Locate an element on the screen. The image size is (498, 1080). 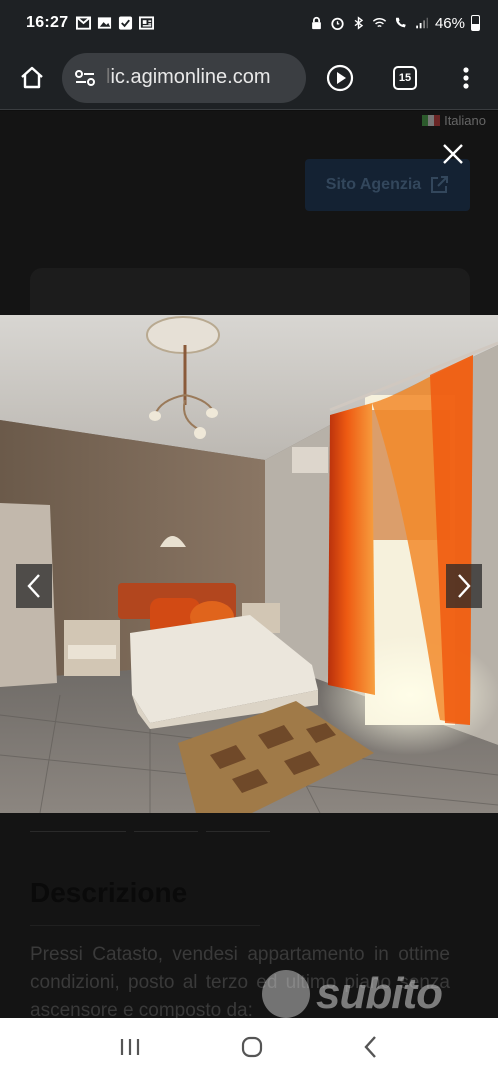
agency-site-label: Sito Agenzia is located at coordinates (373, 184).